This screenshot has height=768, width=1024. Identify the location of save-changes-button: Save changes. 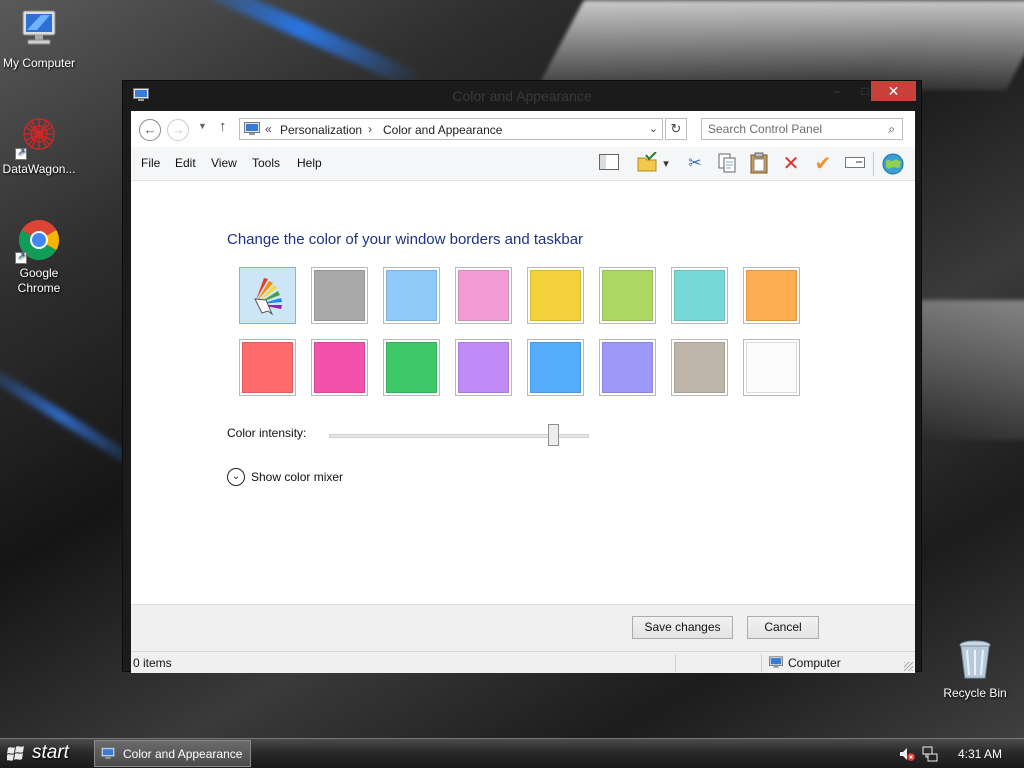
(682, 627).